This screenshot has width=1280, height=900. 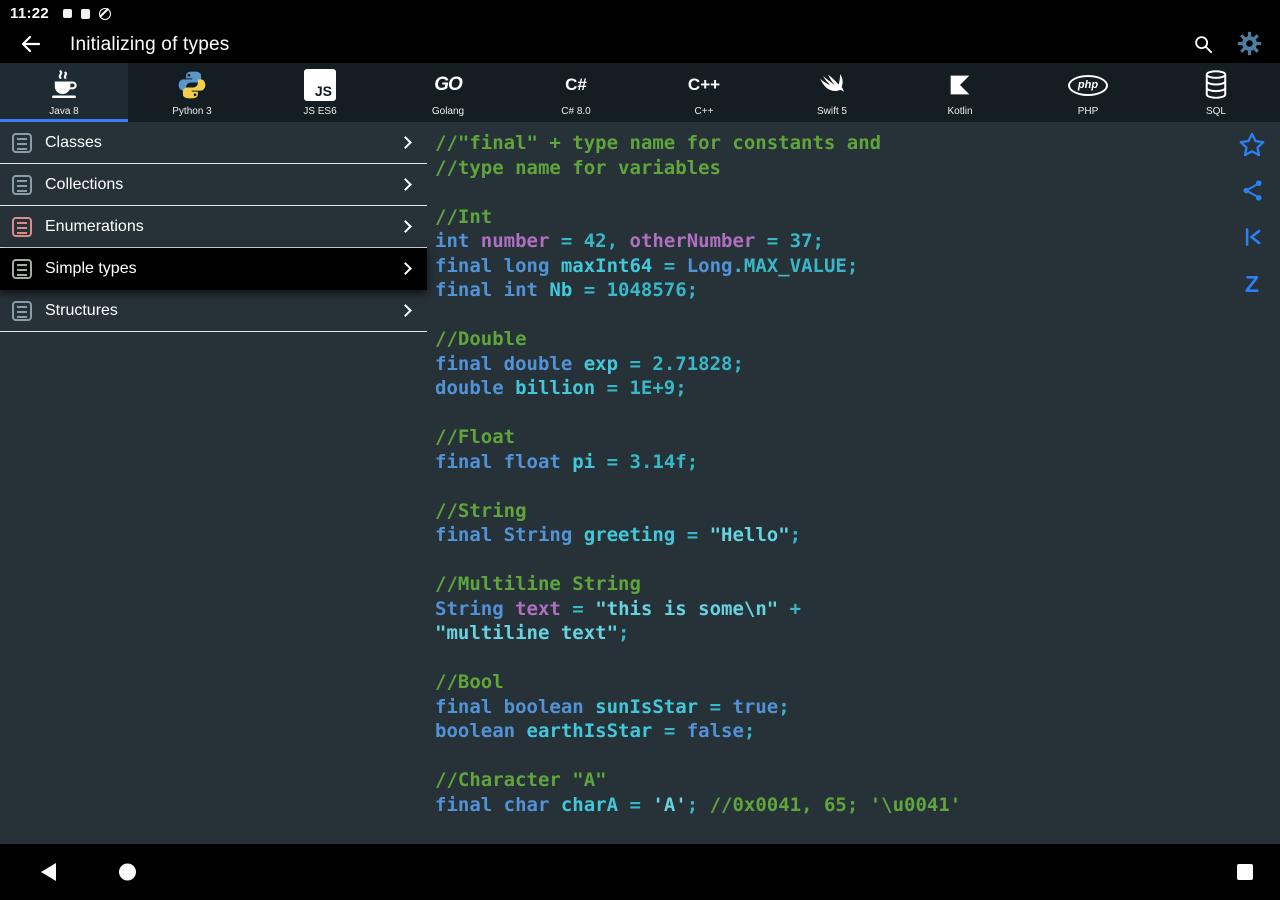 What do you see at coordinates (91, 268) in the screenshot?
I see `sidebar-item-label: Simple types` at bounding box center [91, 268].